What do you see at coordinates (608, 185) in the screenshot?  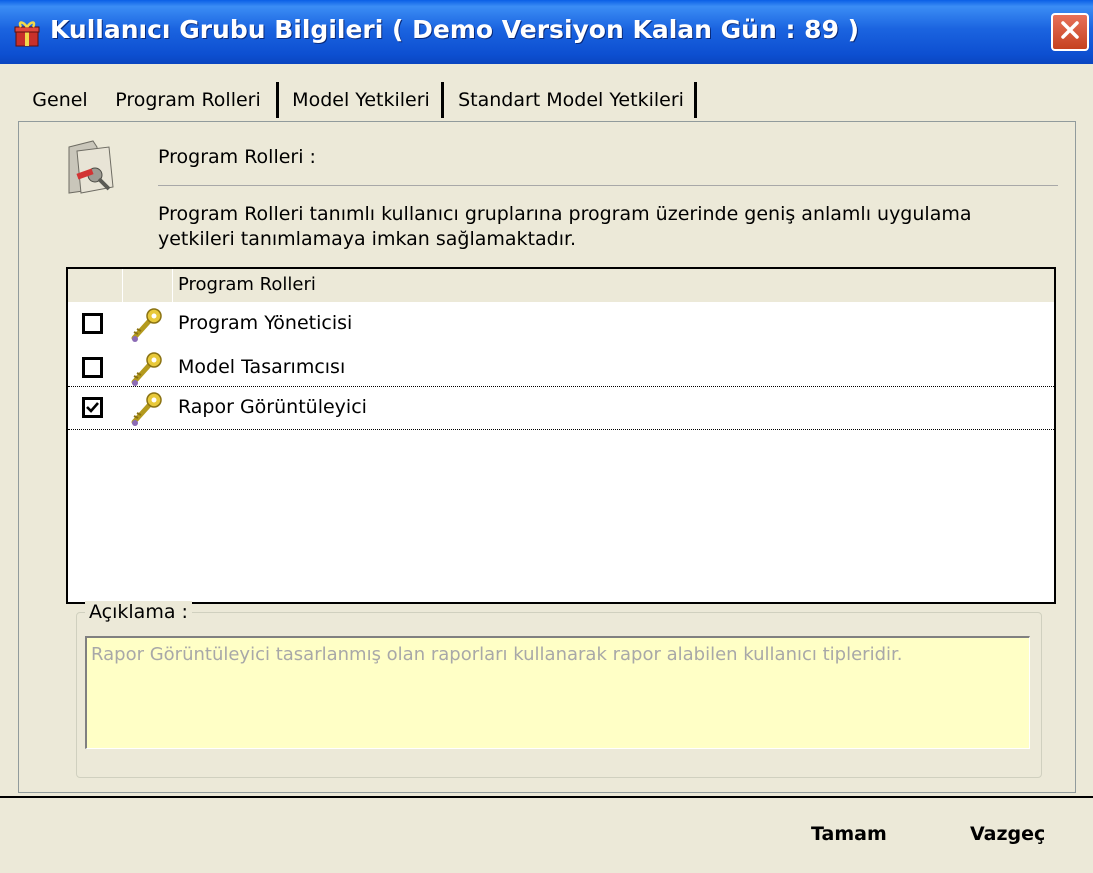 I see `section-divider` at bounding box center [608, 185].